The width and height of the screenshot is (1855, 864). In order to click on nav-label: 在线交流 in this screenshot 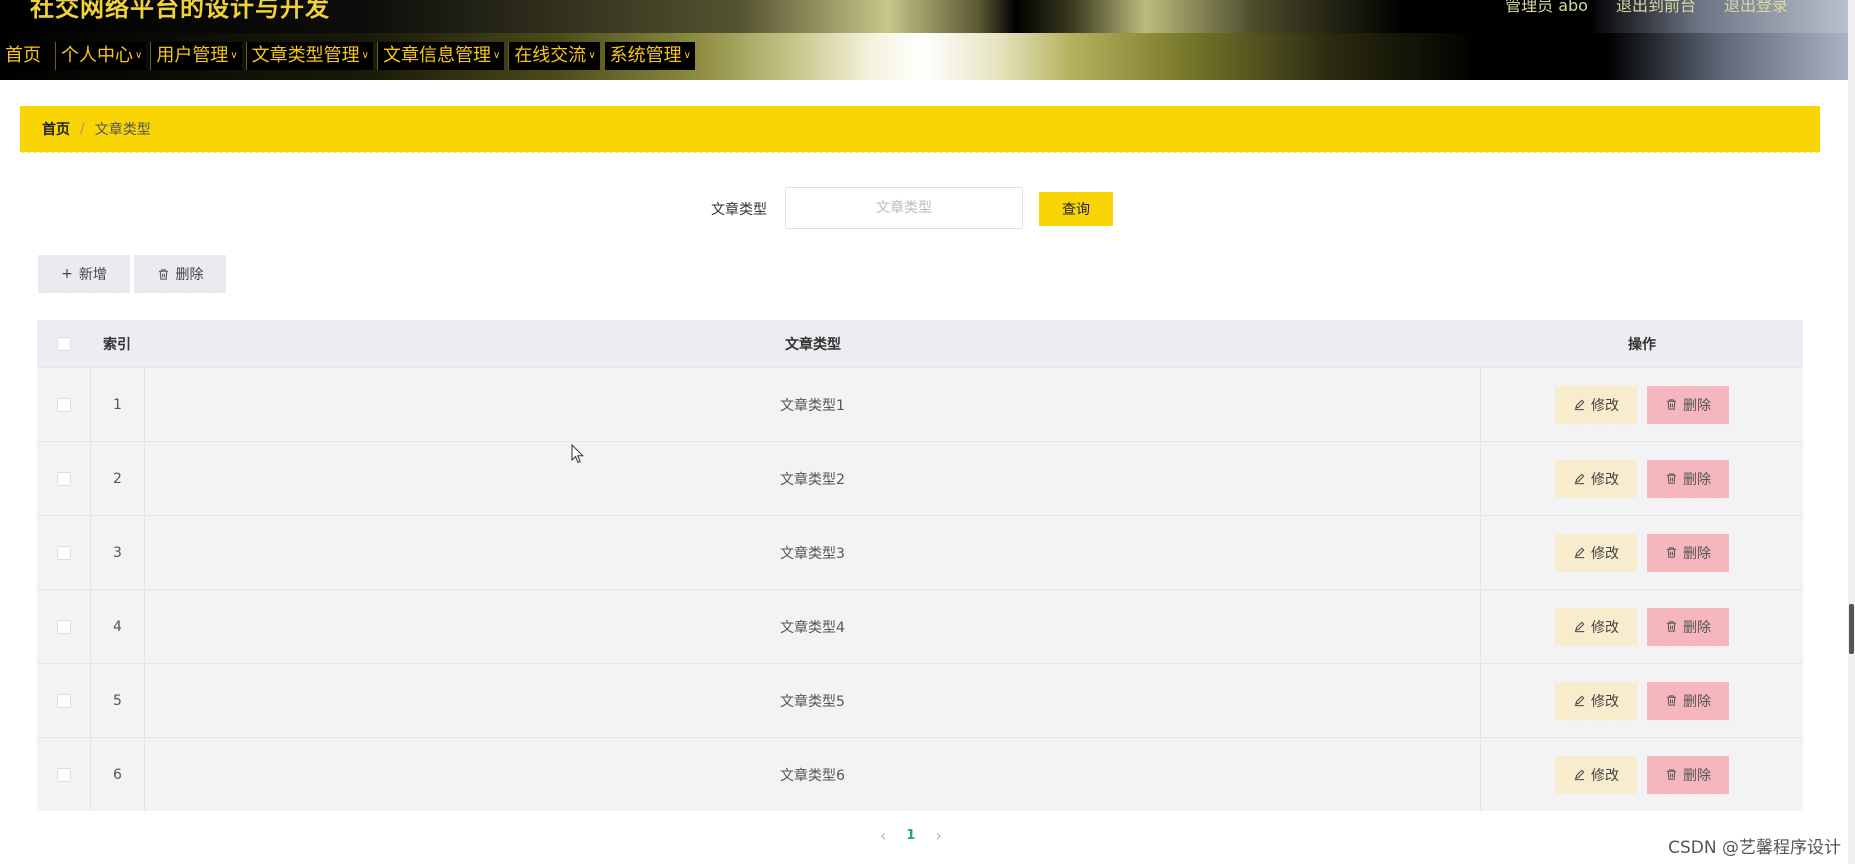, I will do `click(550, 55)`.